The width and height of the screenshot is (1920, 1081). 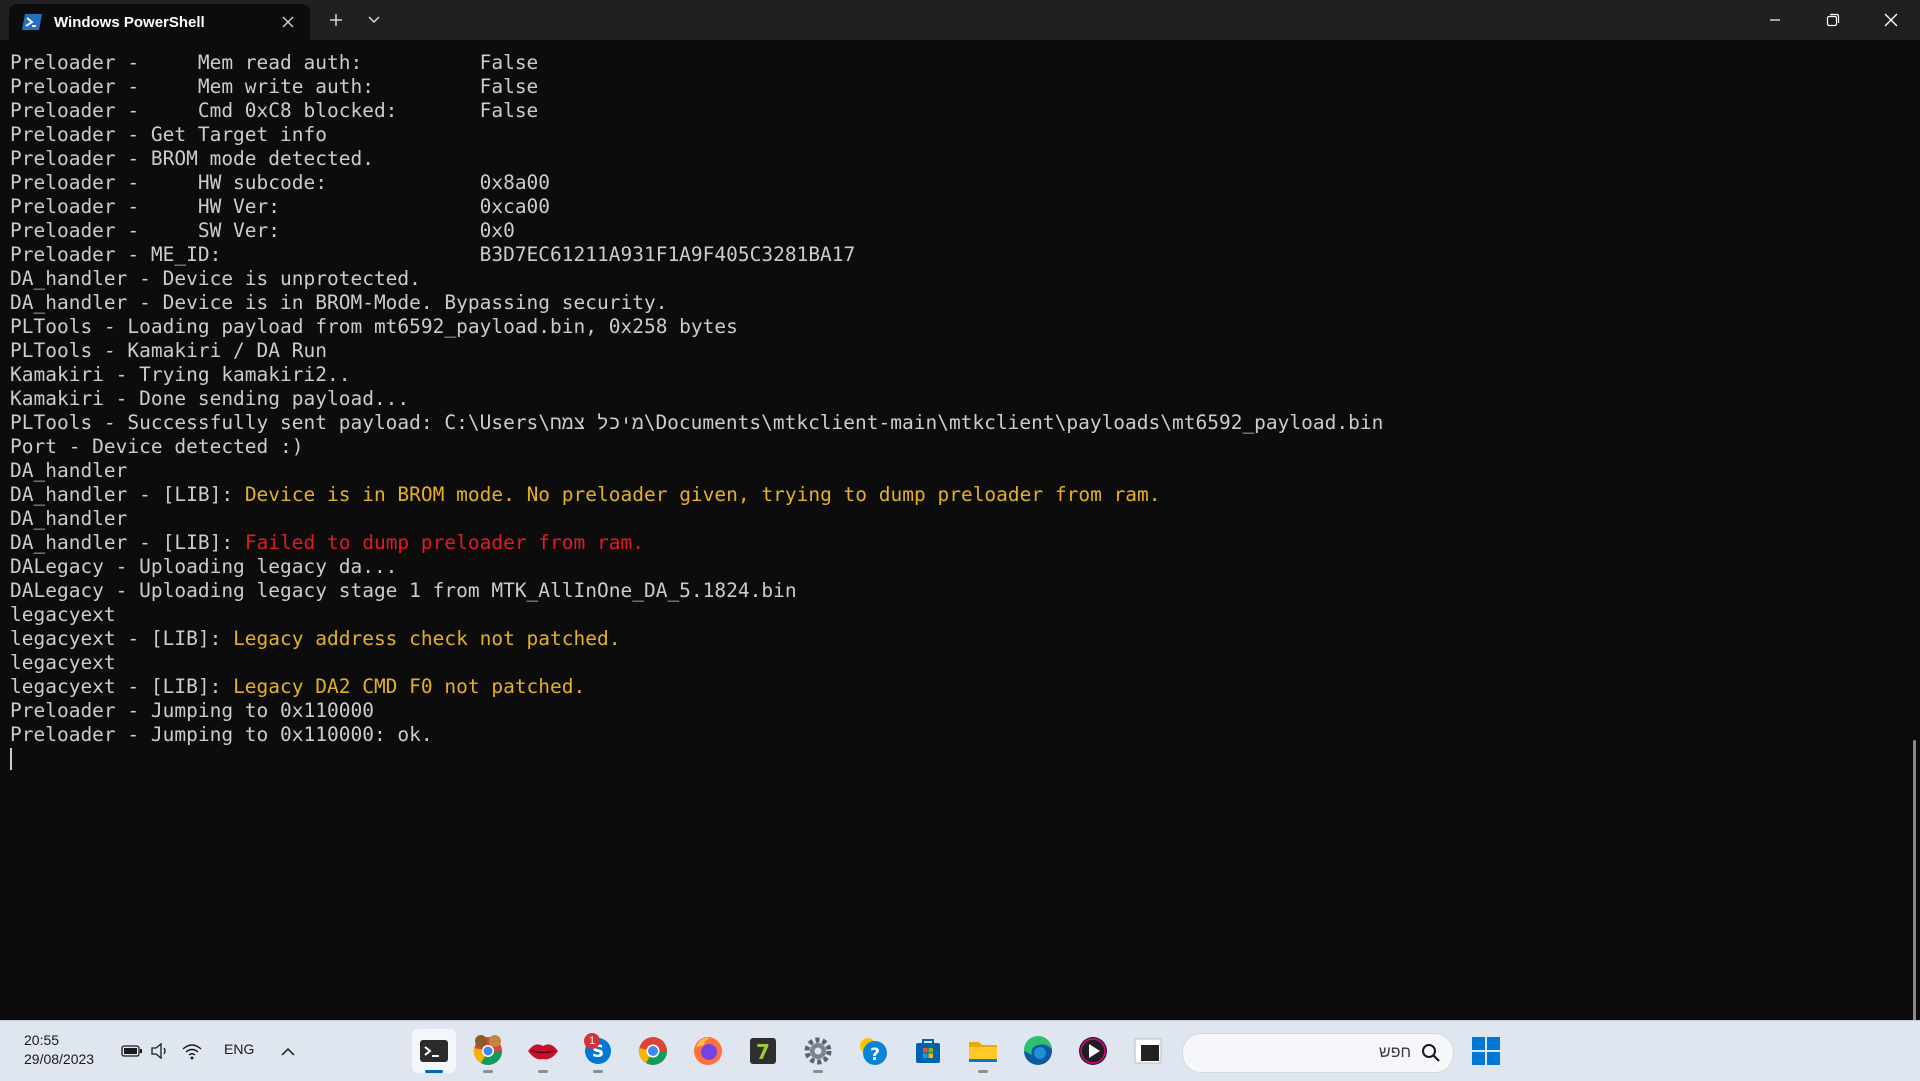 I want to click on close-window-button, so click(x=1891, y=20).